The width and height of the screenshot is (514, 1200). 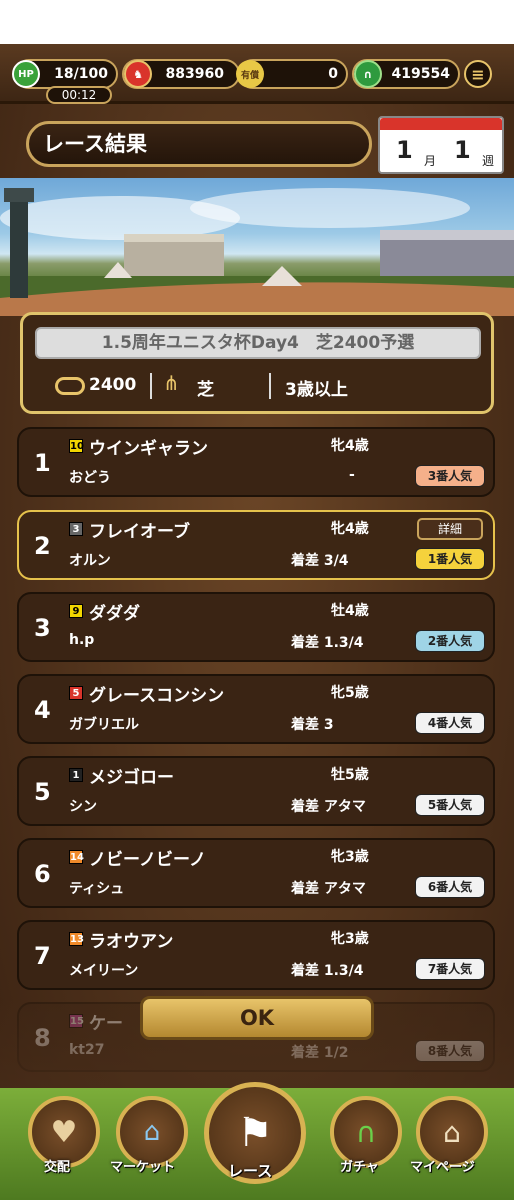 What do you see at coordinates (42, 628) in the screenshot?
I see `rank: 3` at bounding box center [42, 628].